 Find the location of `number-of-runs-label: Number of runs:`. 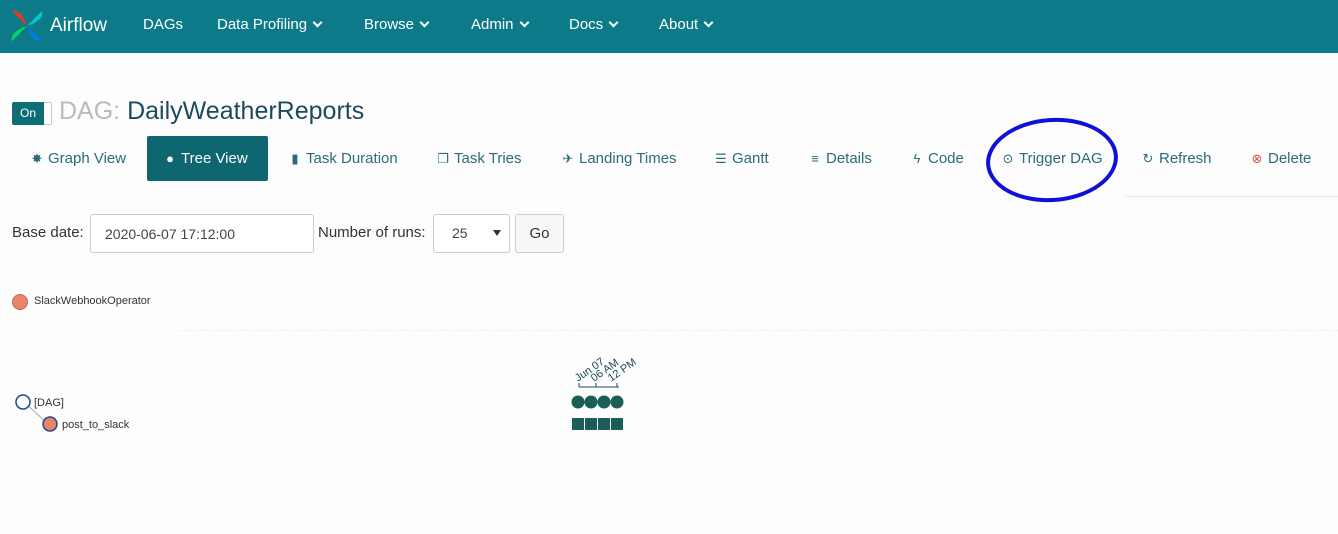

number-of-runs-label: Number of runs: is located at coordinates (372, 232).